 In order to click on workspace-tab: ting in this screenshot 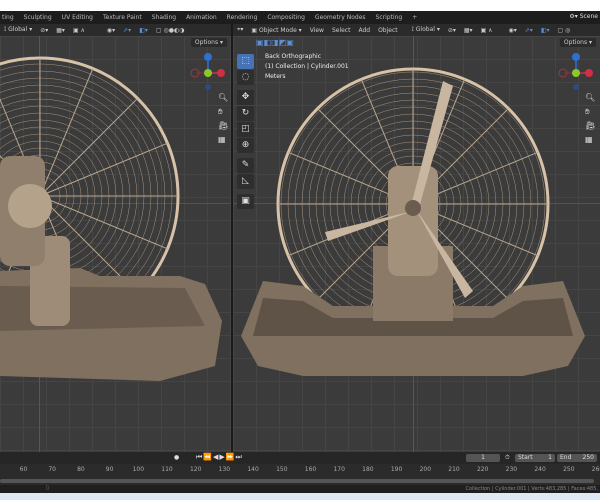, I will do `click(8, 17)`.